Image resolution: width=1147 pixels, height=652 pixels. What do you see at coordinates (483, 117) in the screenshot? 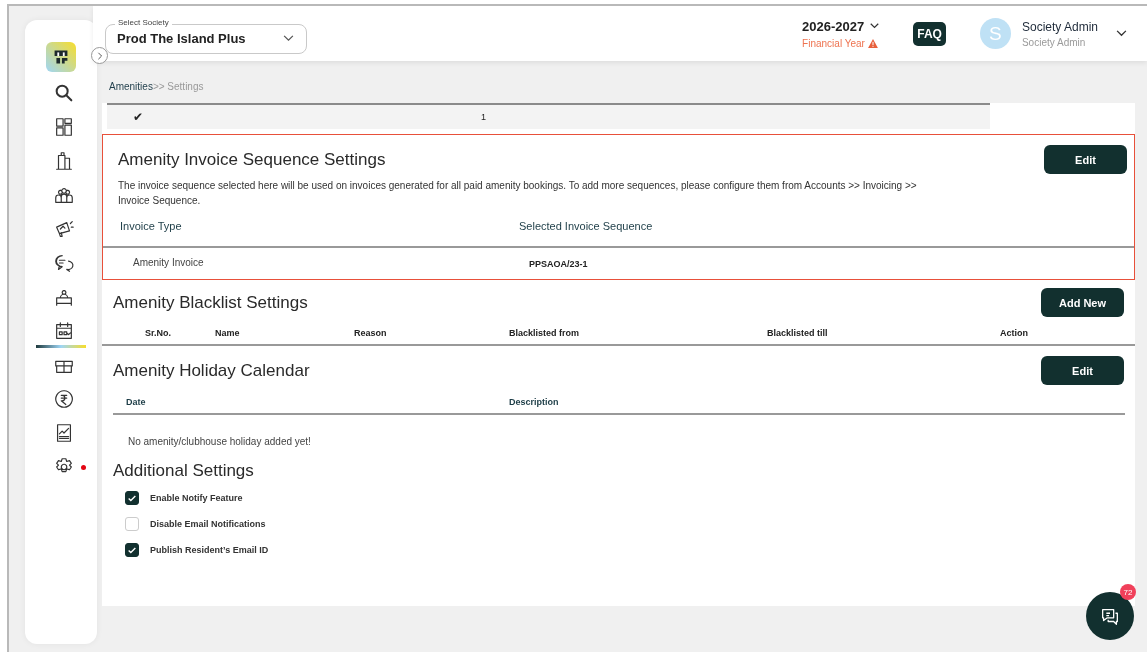
I see `table-cell: 1` at bounding box center [483, 117].